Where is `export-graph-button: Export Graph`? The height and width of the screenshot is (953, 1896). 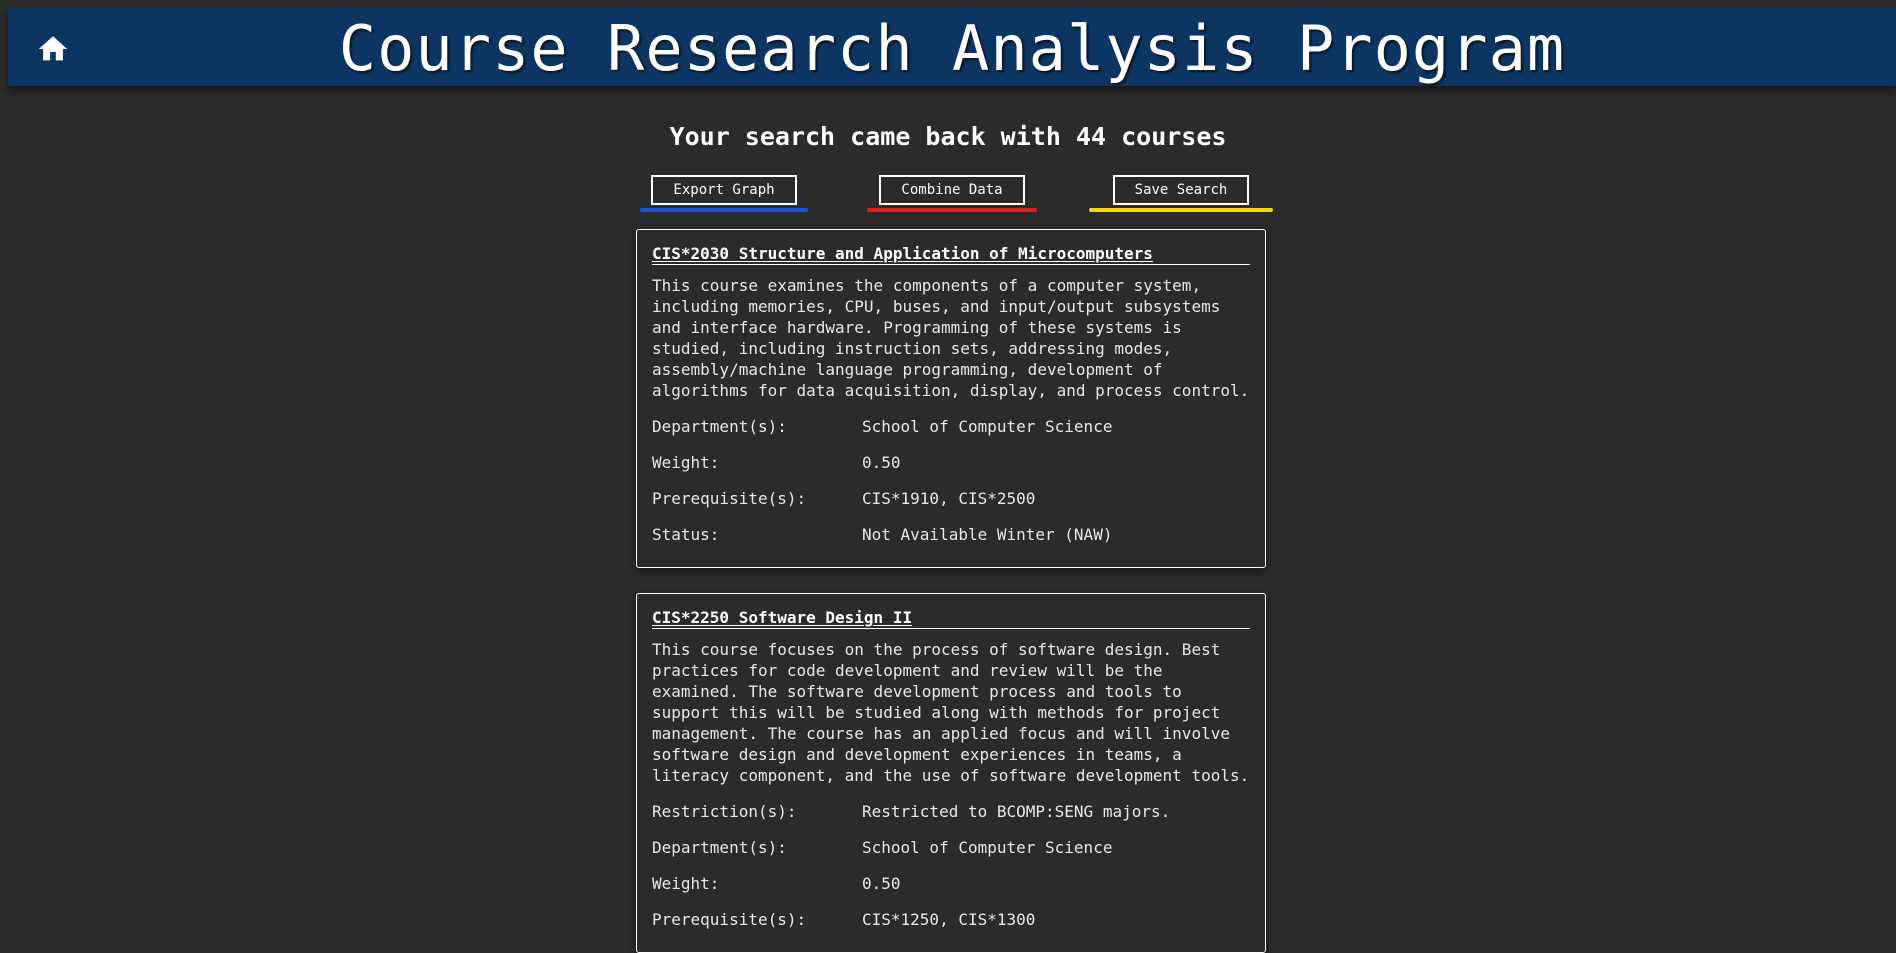 export-graph-button: Export Graph is located at coordinates (724, 190).